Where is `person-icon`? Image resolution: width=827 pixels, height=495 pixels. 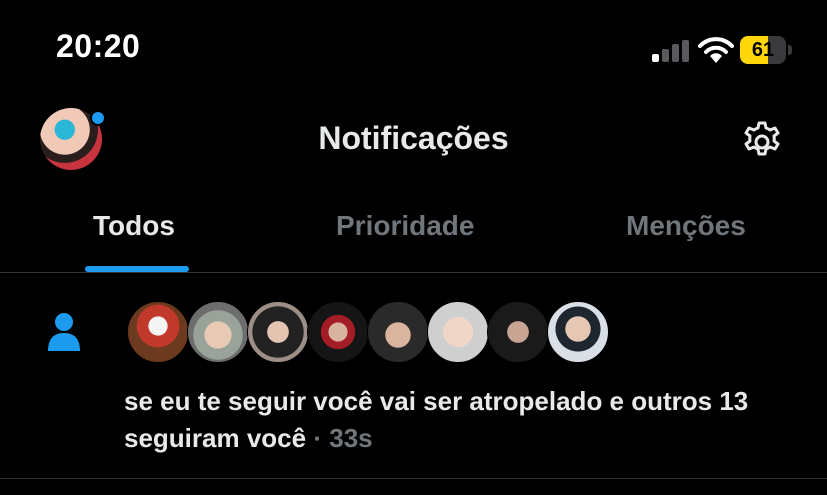 person-icon is located at coordinates (64, 332).